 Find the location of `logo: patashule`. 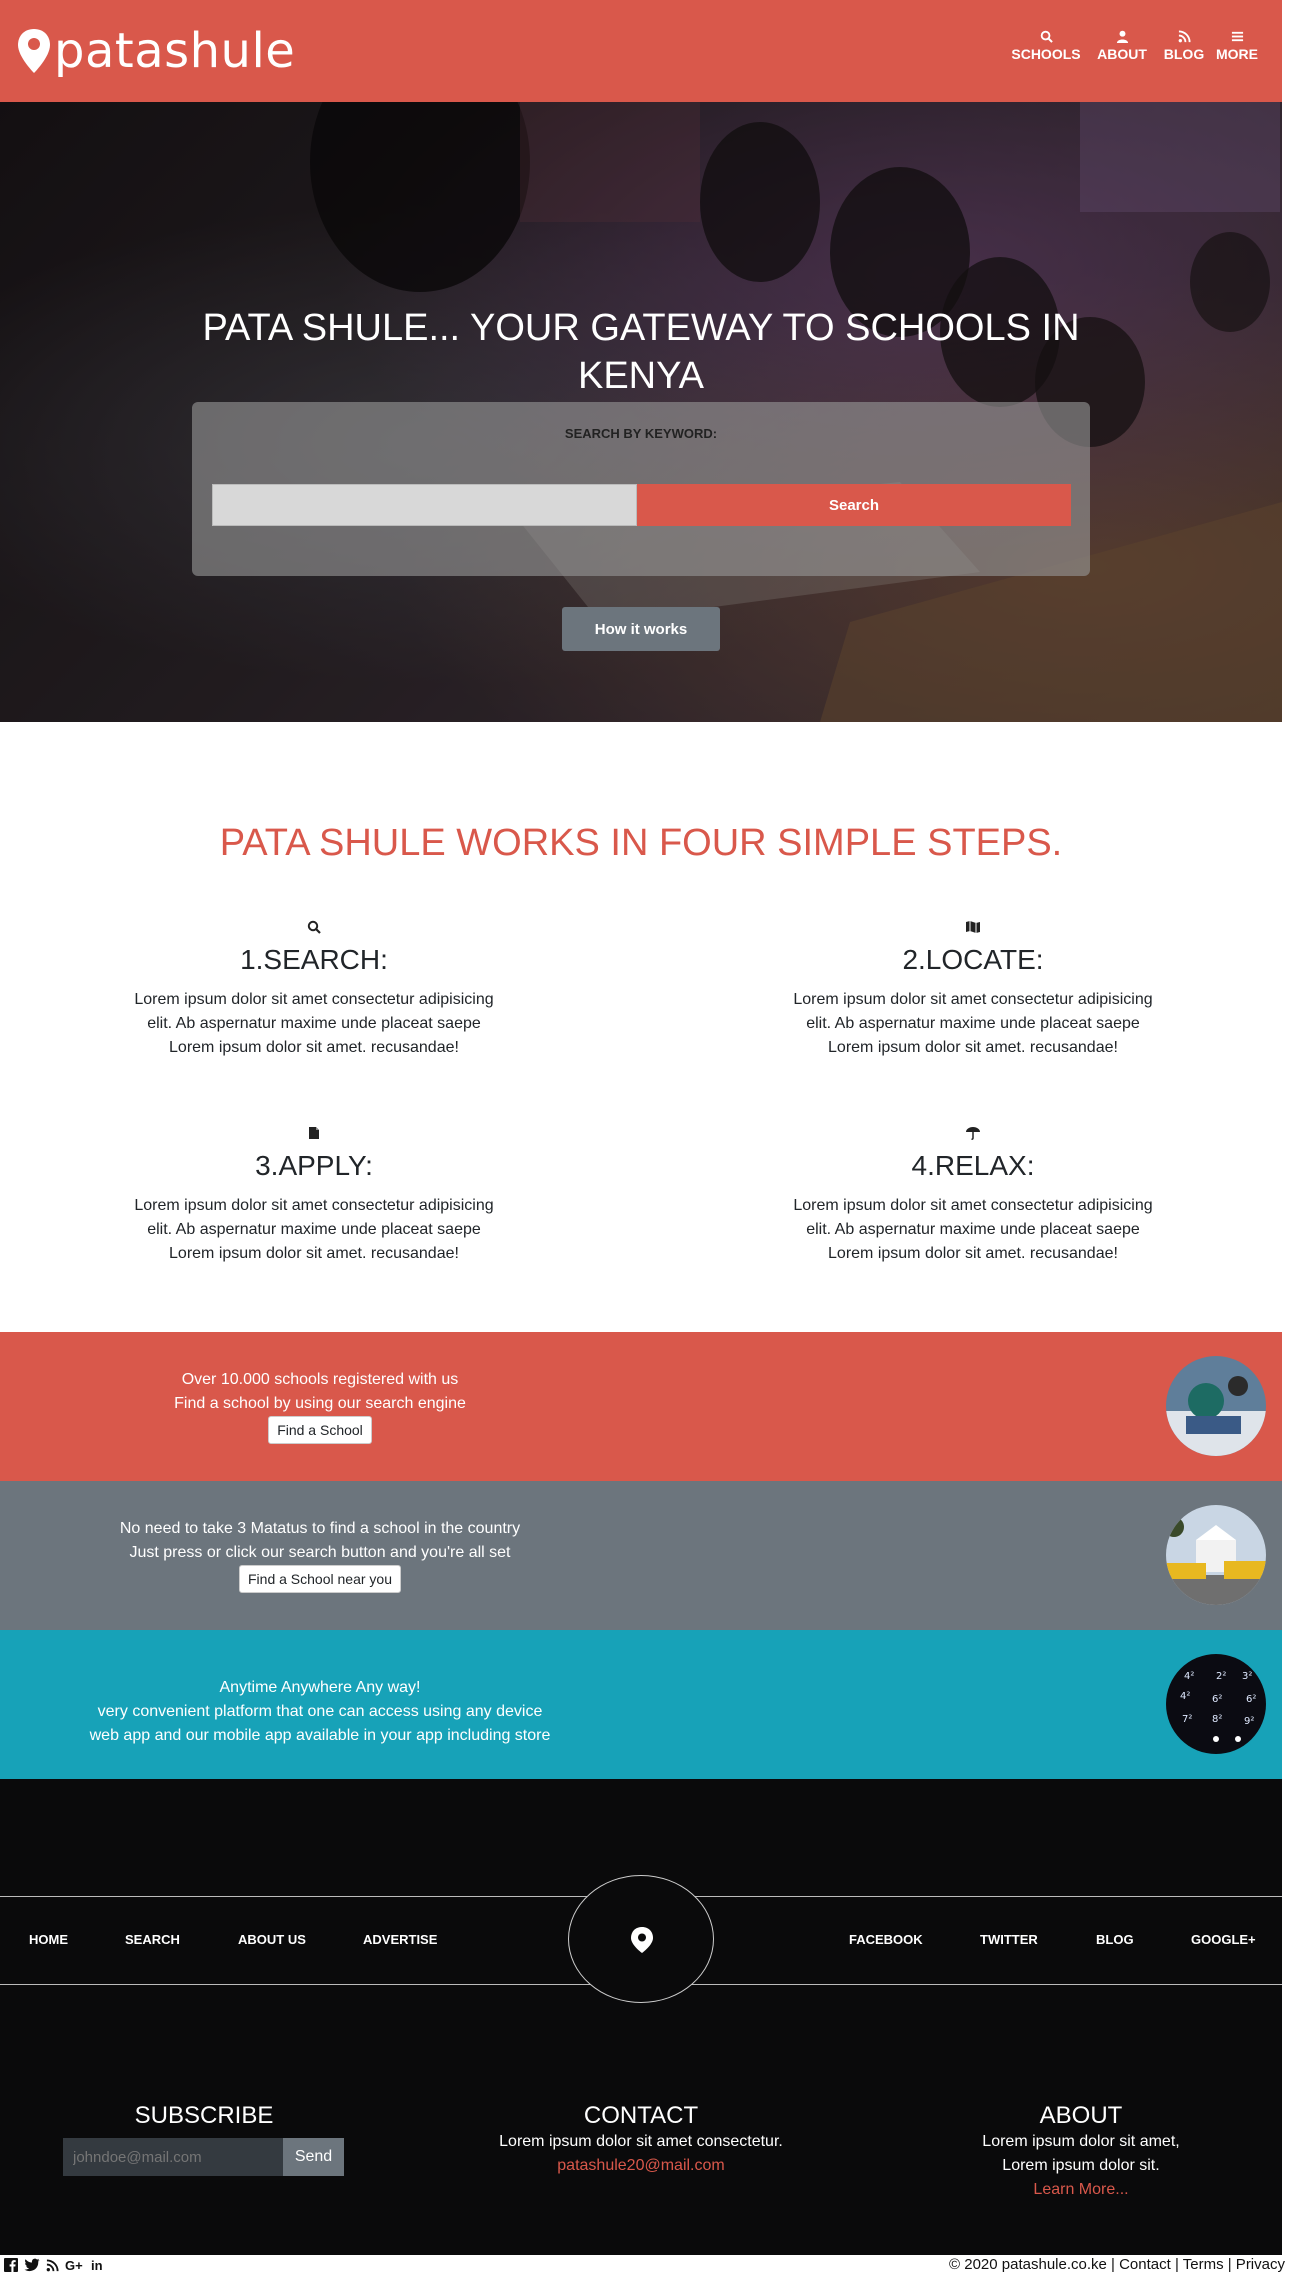

logo: patashule is located at coordinates (155, 51).